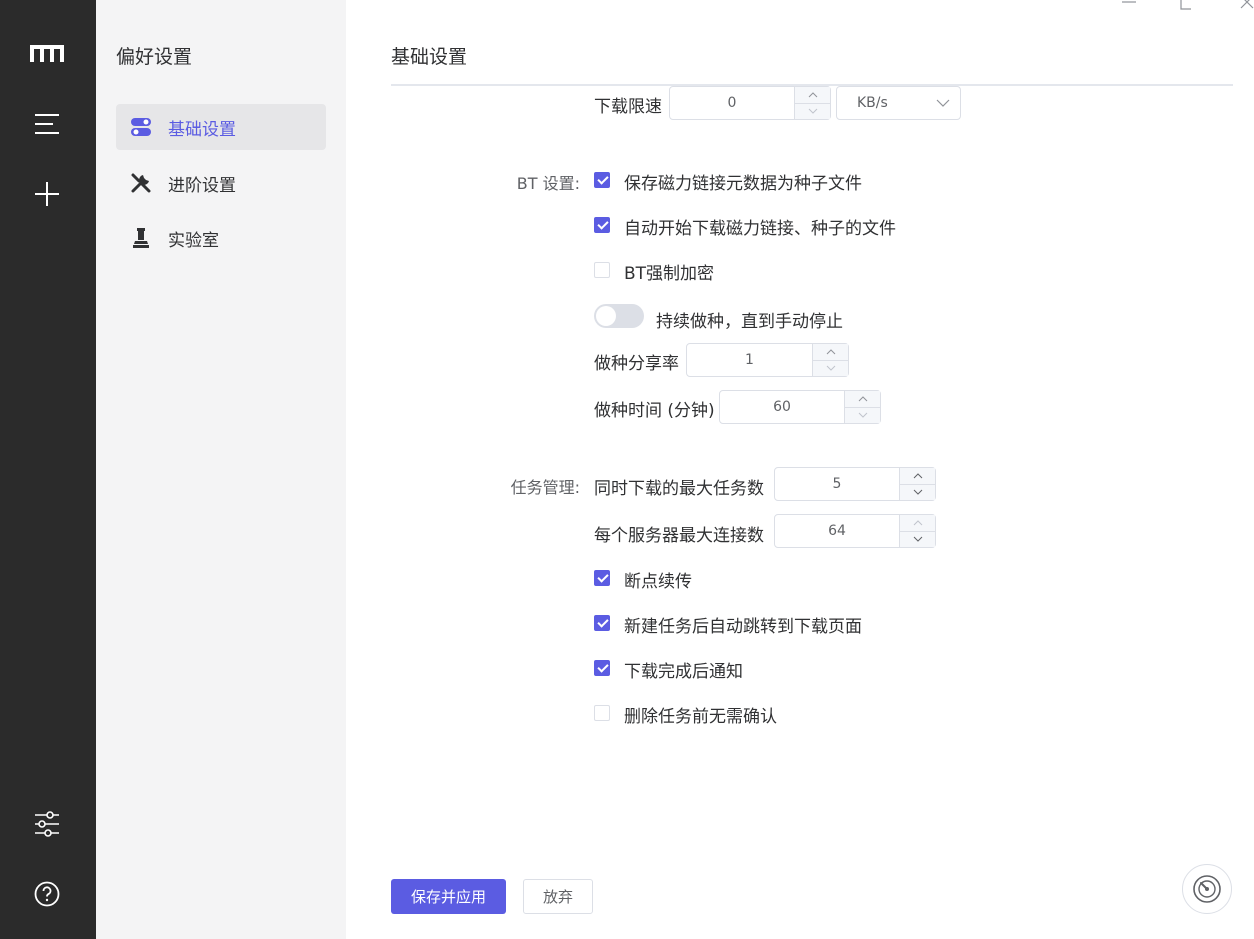 This screenshot has width=1254, height=939. Describe the element at coordinates (679, 489) in the screenshot. I see `max-concurrent-label: 同时下载的最大任务数` at that location.